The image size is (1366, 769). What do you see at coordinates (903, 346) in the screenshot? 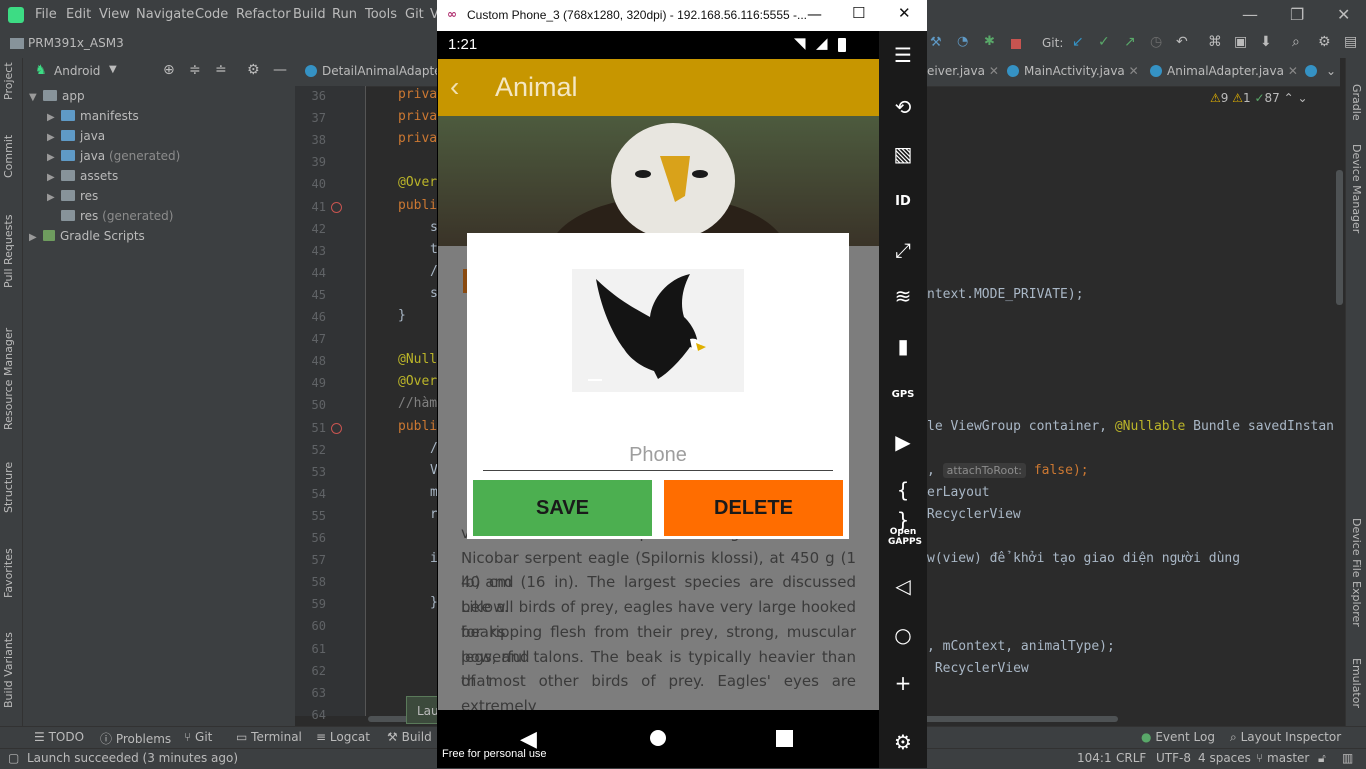
I see `sd-card-icon: ▮` at bounding box center [903, 346].